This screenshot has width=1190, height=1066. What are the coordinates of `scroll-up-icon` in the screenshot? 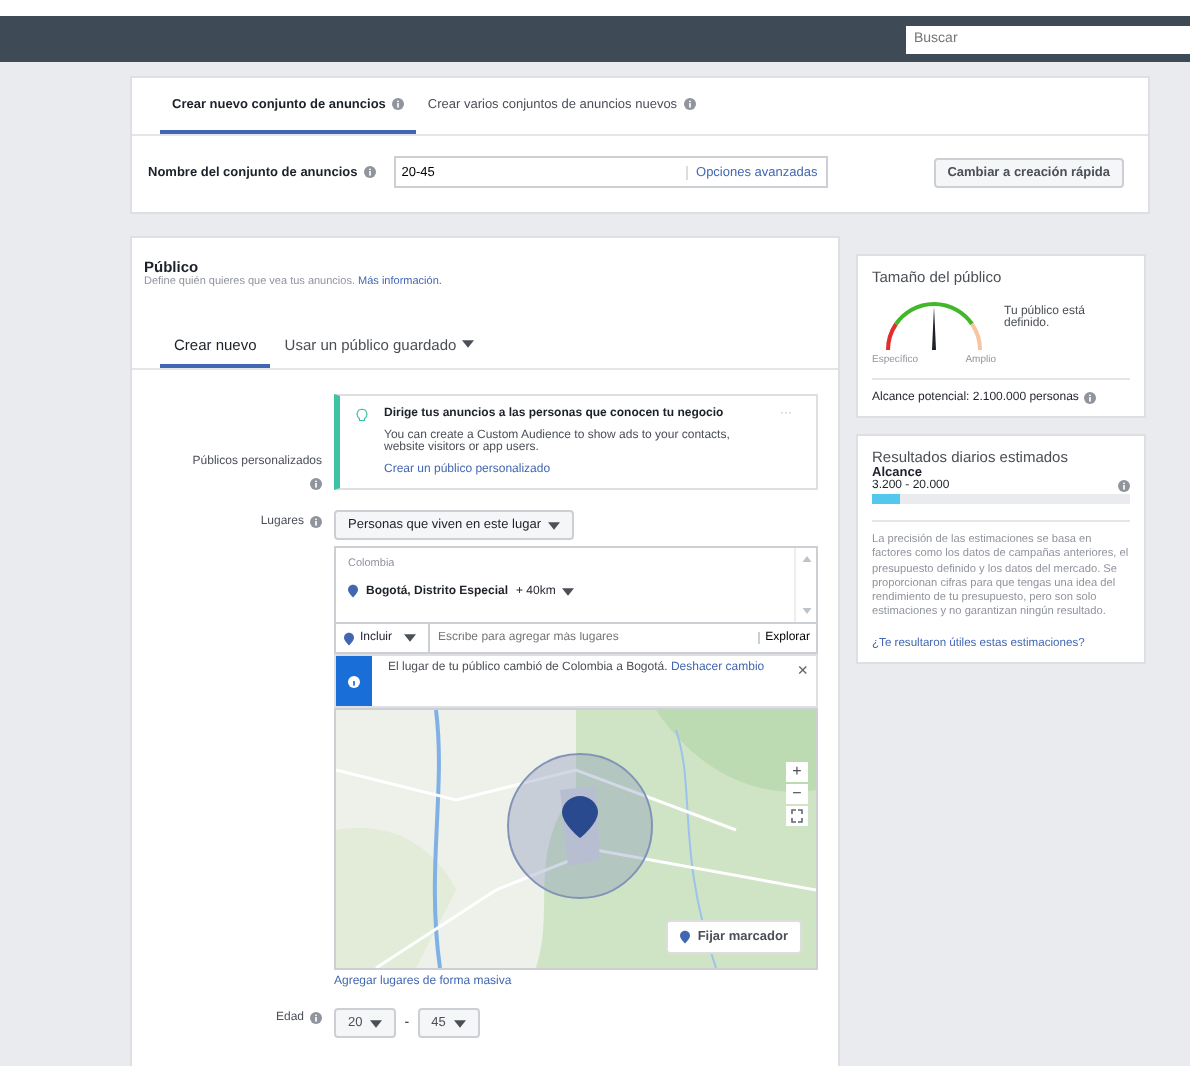 It's located at (806, 559).